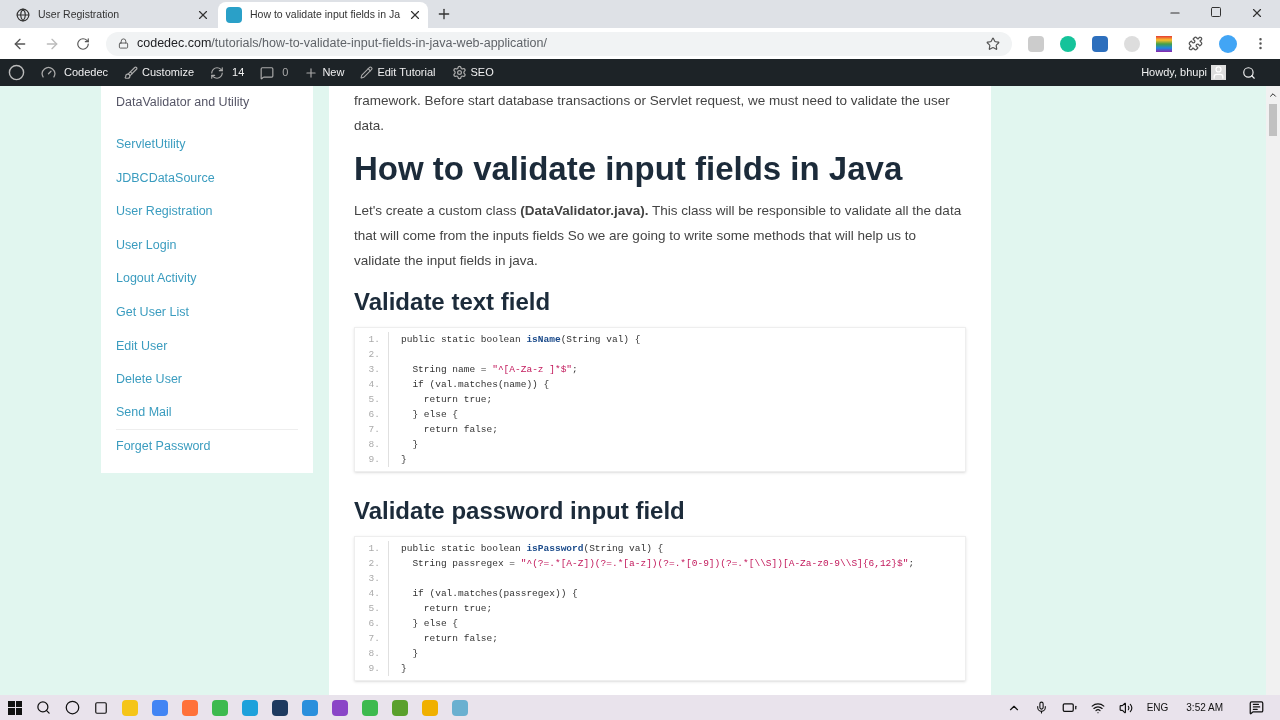 The image size is (1280, 720). I want to click on brush-icon, so click(131, 72).